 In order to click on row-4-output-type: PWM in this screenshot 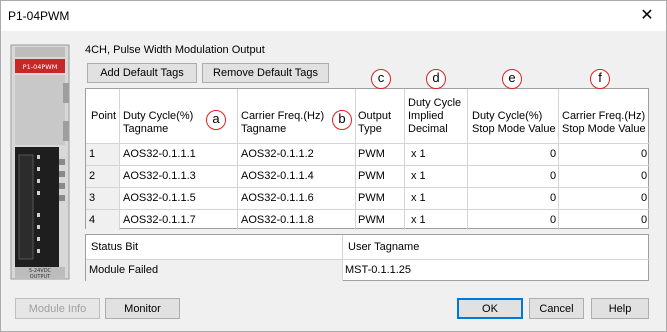, I will do `click(371, 220)`.